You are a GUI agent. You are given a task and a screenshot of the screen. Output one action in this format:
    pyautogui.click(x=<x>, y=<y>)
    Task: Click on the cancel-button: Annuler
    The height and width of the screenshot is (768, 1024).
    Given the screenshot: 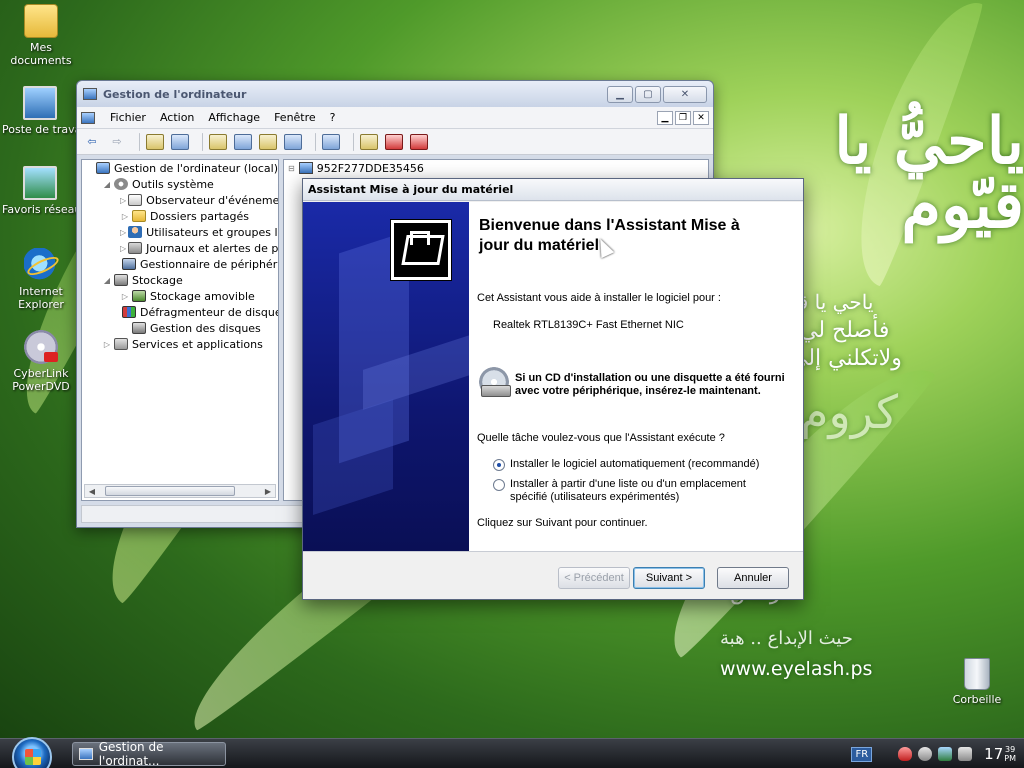 What is the action you would take?
    pyautogui.click(x=753, y=578)
    